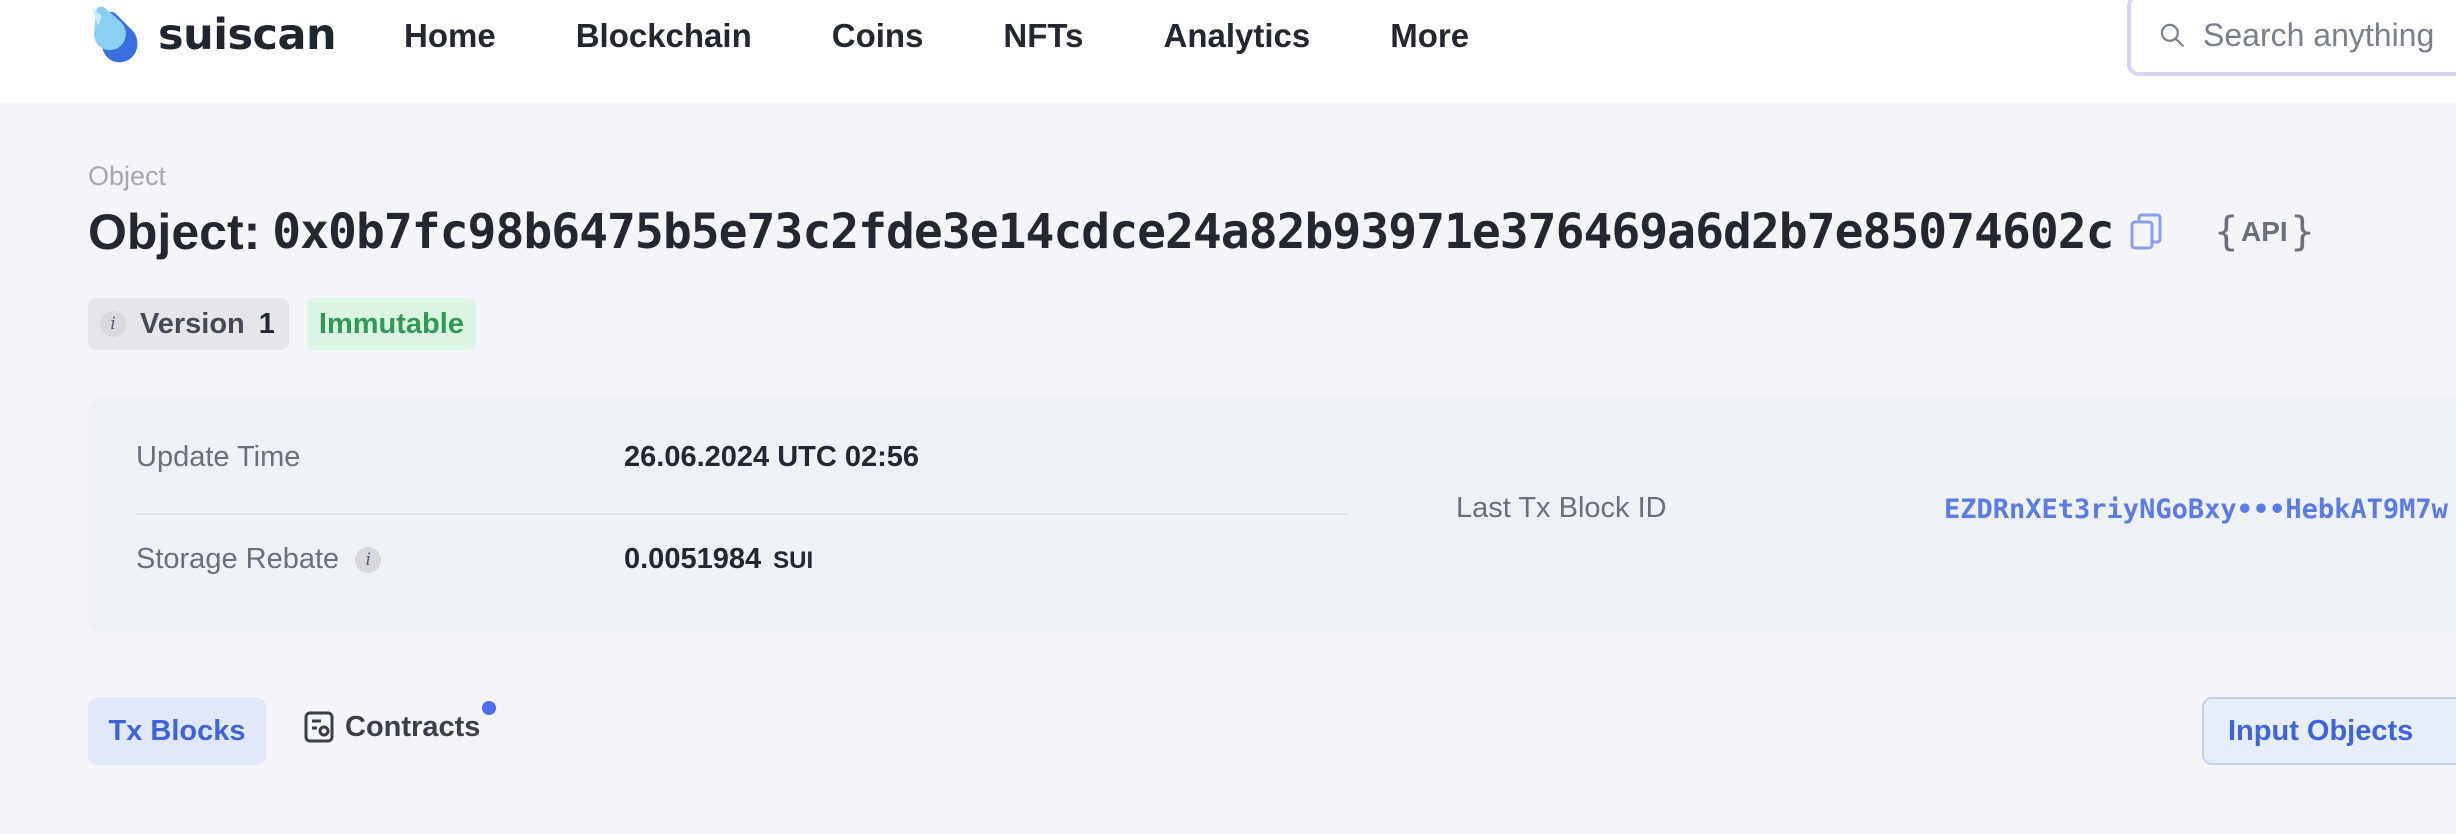 This screenshot has height=834, width=2456. I want to click on nav-blockchain: Blockchain, so click(664, 36).